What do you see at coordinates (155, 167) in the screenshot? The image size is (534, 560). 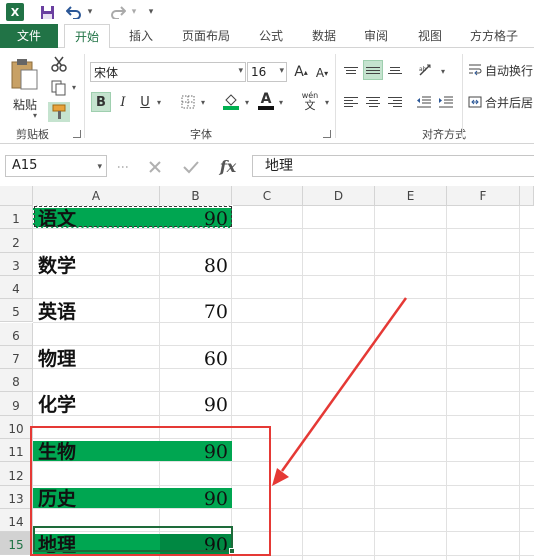 I see `cancel-icon` at bounding box center [155, 167].